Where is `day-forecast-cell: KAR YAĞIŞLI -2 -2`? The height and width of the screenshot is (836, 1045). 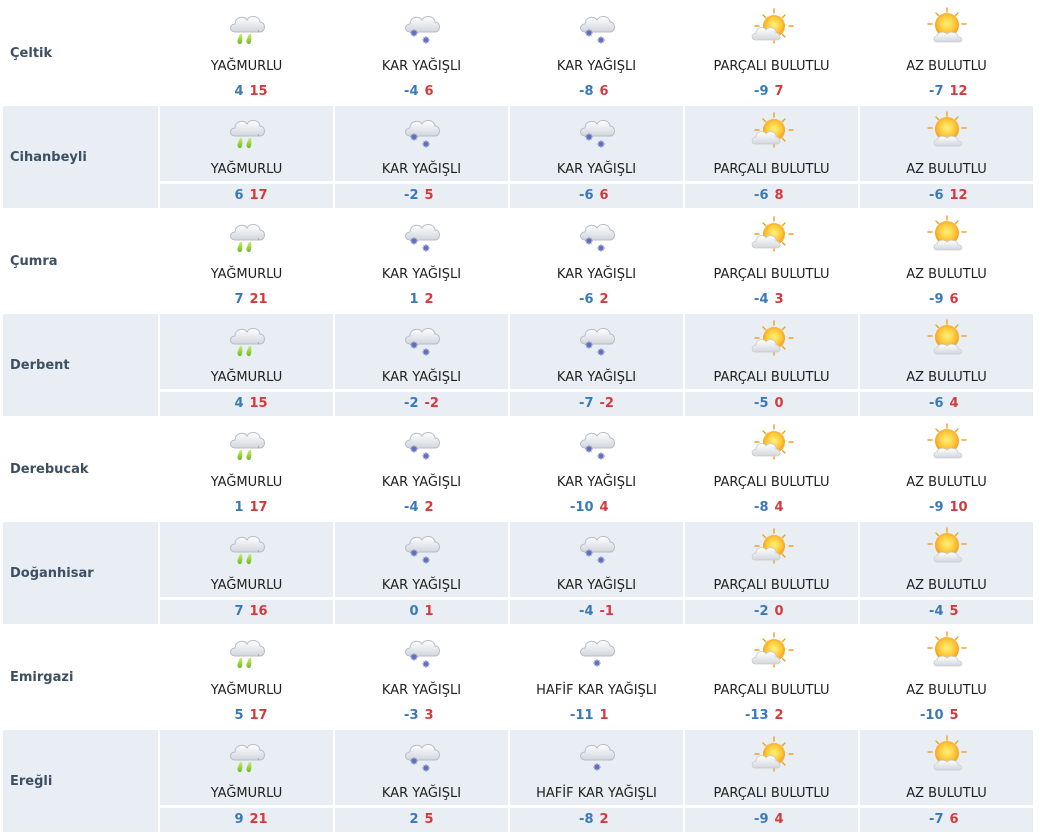
day-forecast-cell: KAR YAĞIŞLI -2 -2 is located at coordinates (421, 365).